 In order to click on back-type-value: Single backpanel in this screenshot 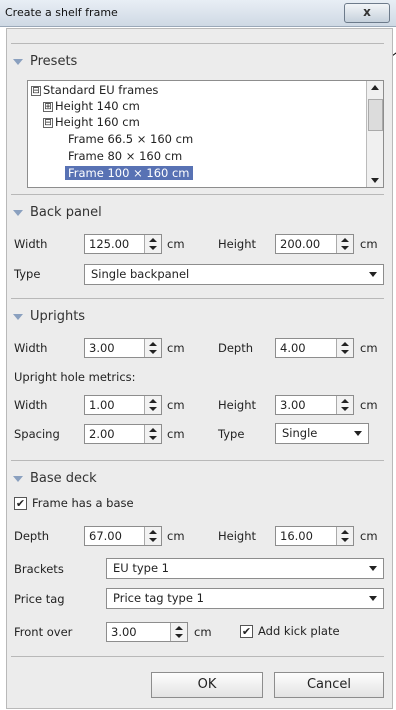, I will do `click(140, 274)`.